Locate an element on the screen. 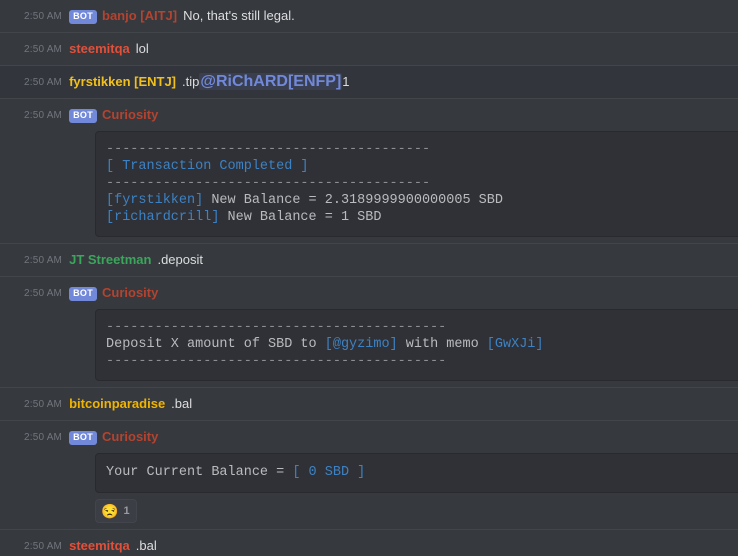 Image resolution: width=738 pixels, height=556 pixels. message-content: lol is located at coordinates (142, 48).